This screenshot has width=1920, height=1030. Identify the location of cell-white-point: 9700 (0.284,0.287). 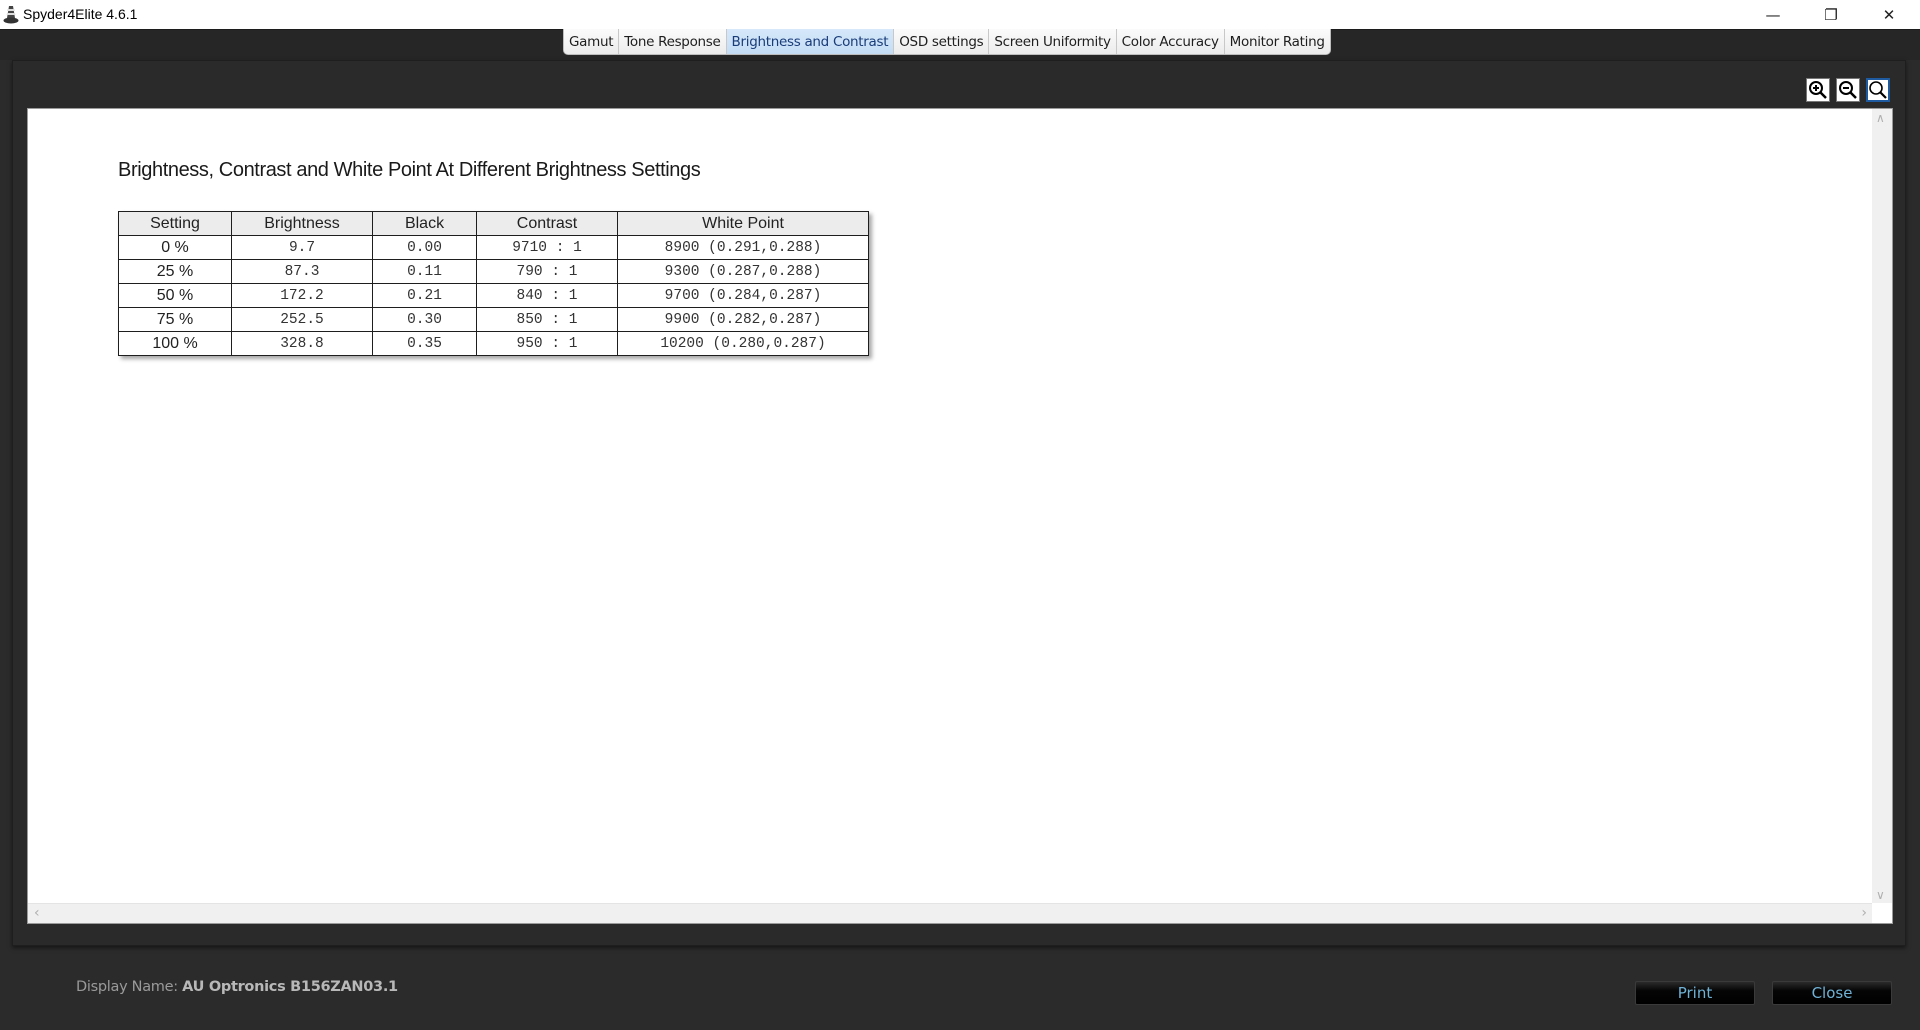
(743, 295).